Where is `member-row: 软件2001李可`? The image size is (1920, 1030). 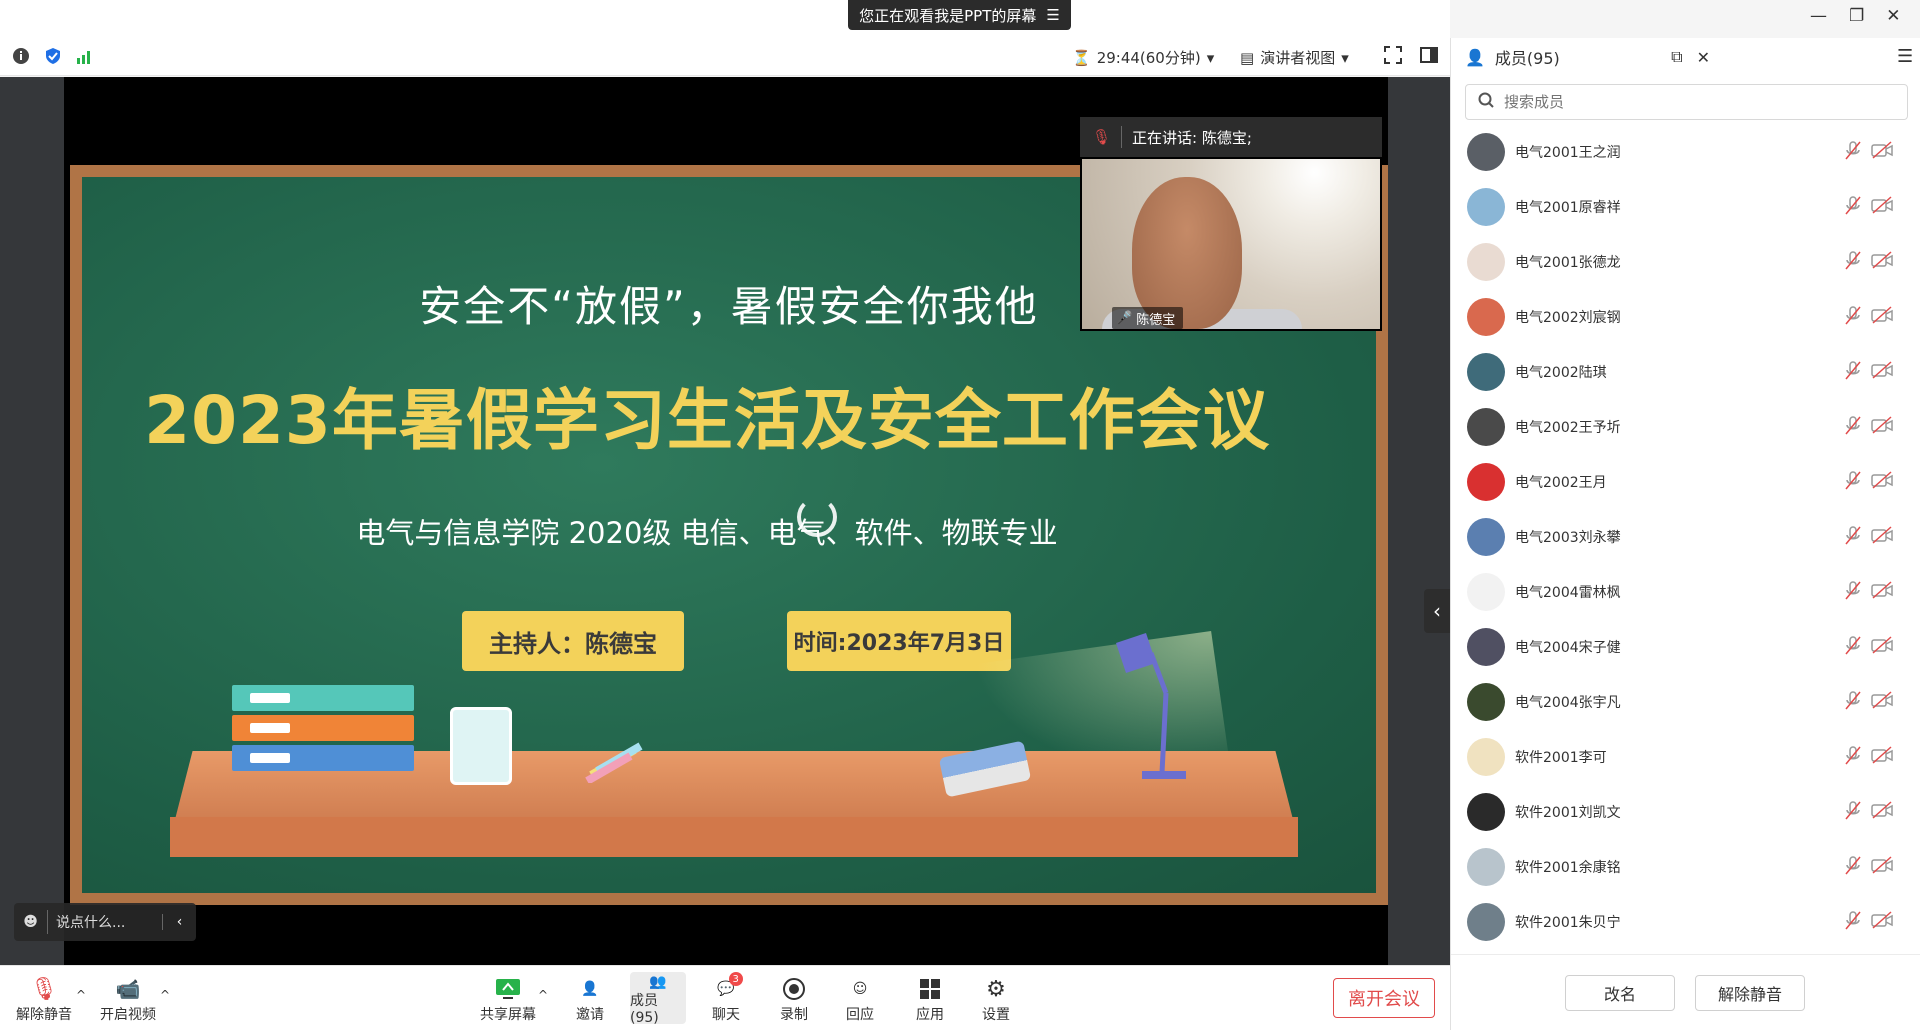
member-row: 软件2001李可 is located at coordinates (1685, 756).